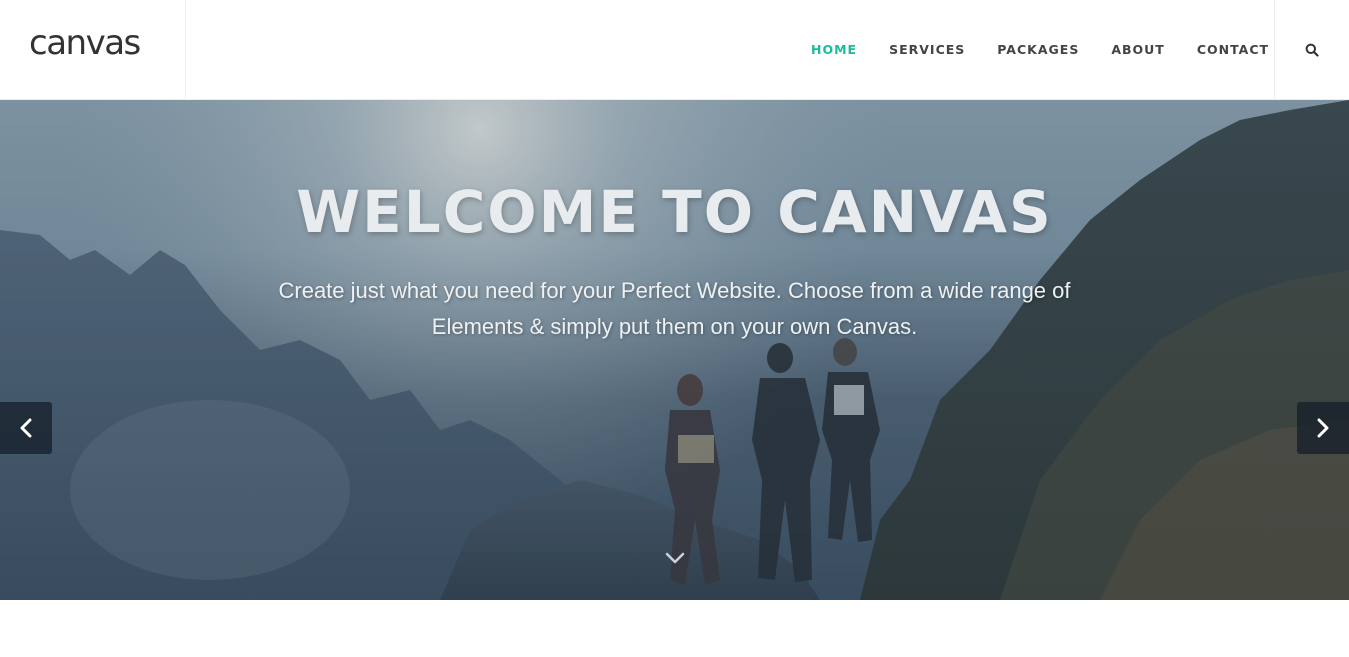  I want to click on nav-item-packages: PACKAGES, so click(1038, 49).